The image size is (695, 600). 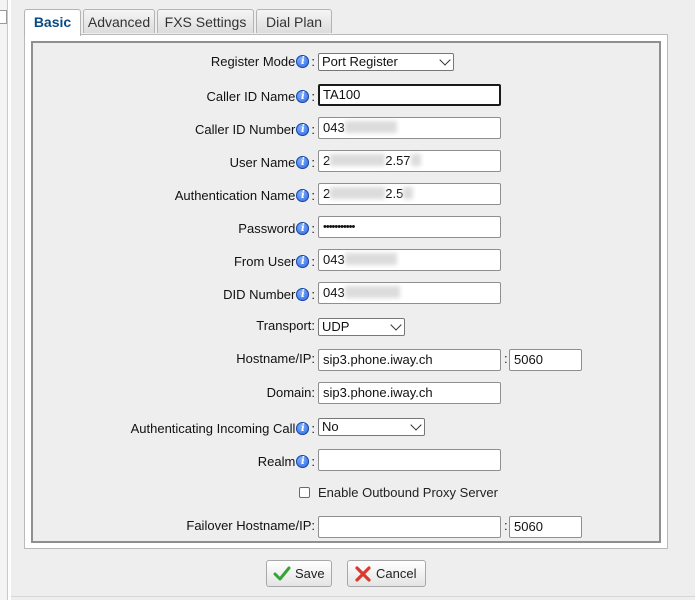 What do you see at coordinates (378, 392) in the screenshot?
I see `domain-value: sip3.phone.iway.ch` at bounding box center [378, 392].